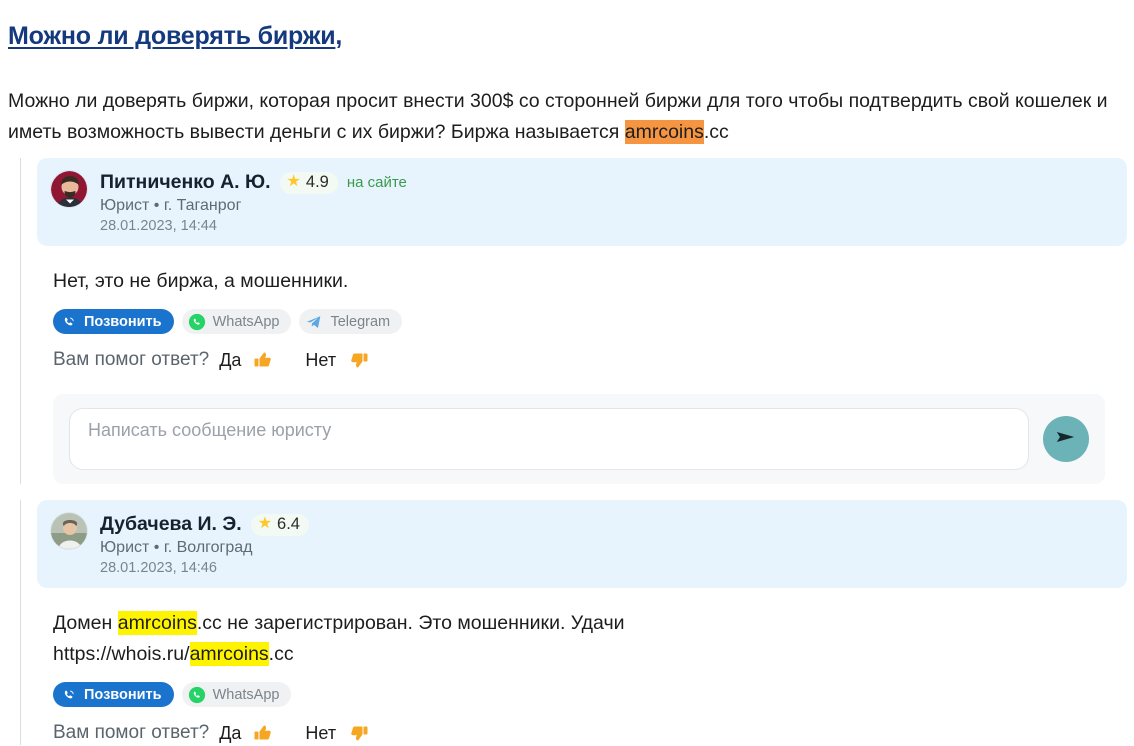 The height and width of the screenshot is (746, 1134). Describe the element at coordinates (593, 321) in the screenshot. I see `contact-buttons: Позвонить WhatsApp Telegram` at that location.